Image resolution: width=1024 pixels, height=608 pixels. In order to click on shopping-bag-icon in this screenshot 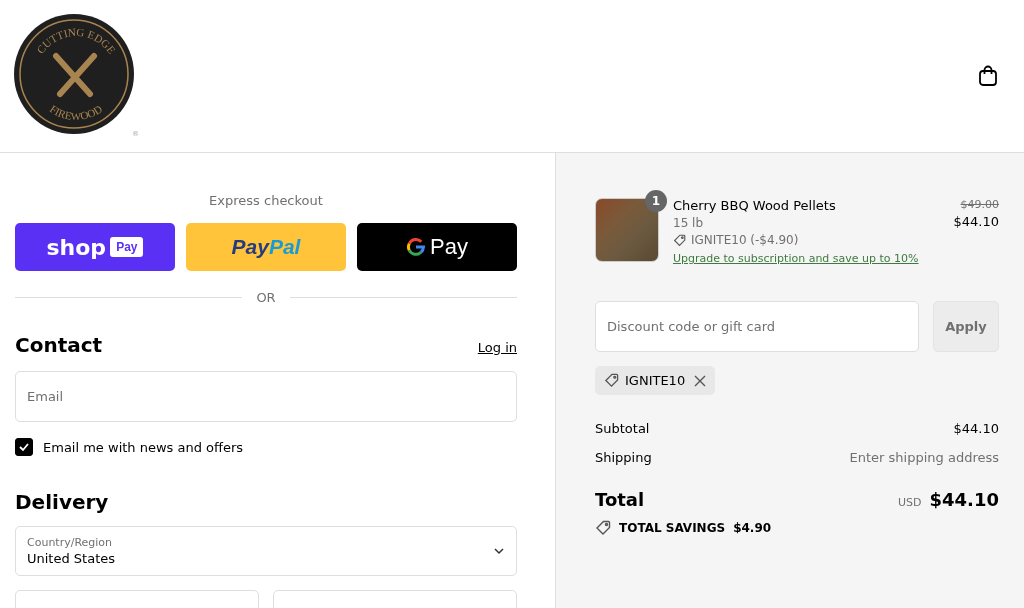, I will do `click(988, 76)`.